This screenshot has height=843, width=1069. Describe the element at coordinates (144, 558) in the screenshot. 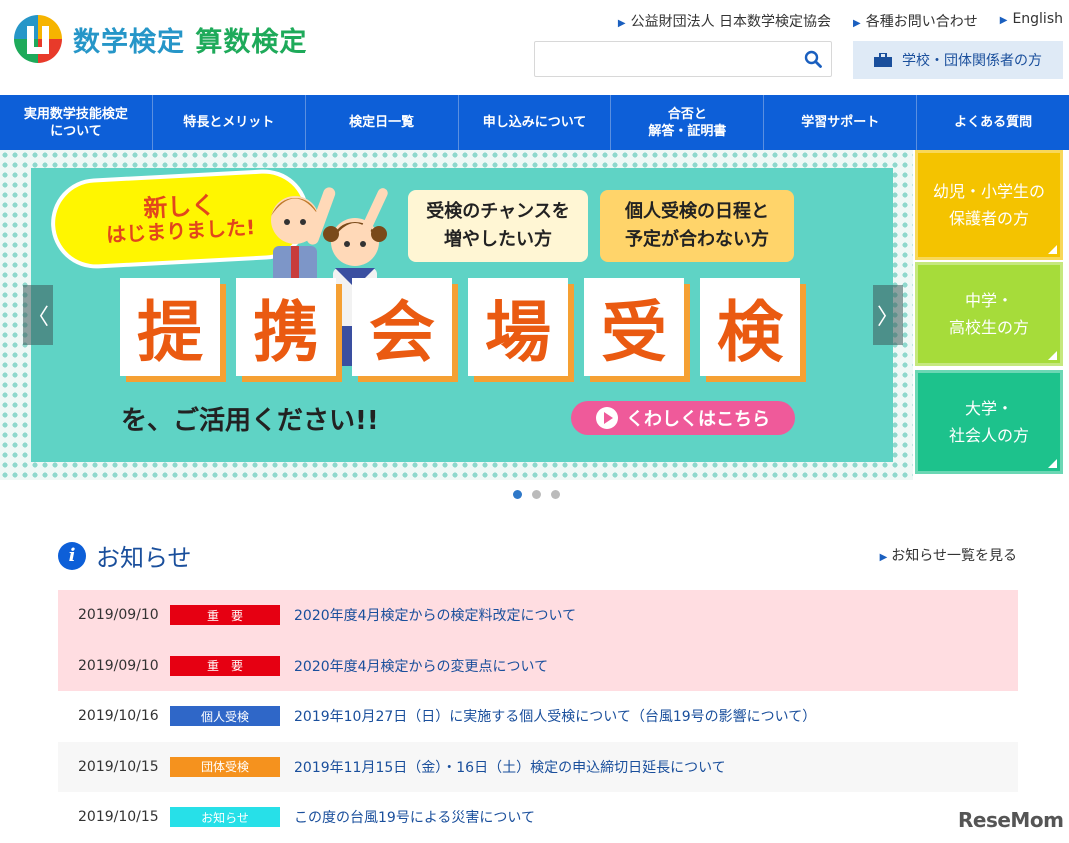

I see `news-title: お知らせ` at that location.